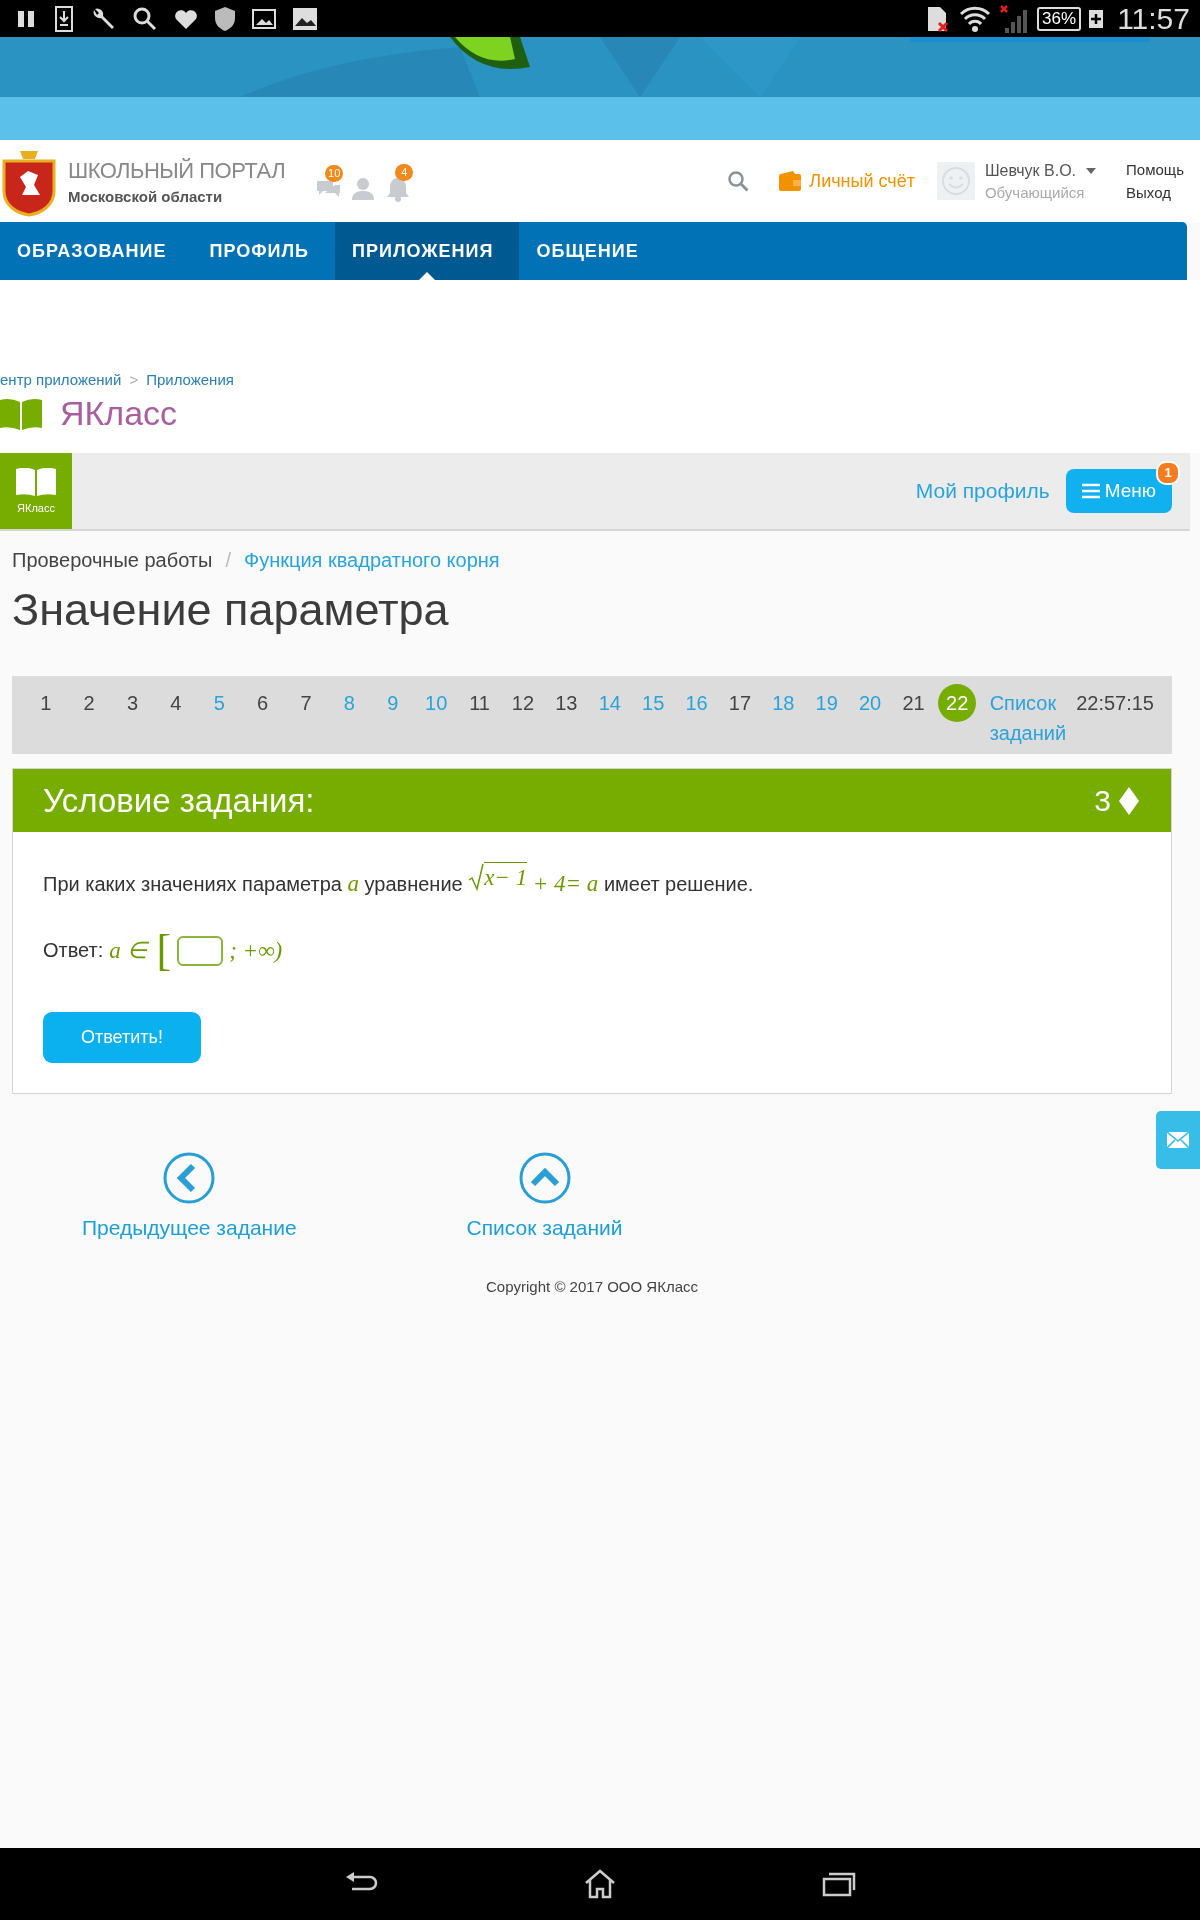 Image resolution: width=1200 pixels, height=1920 pixels. What do you see at coordinates (427, 251) in the screenshot?
I see `nav-tab: ПРИЛОЖЕНИЯ` at bounding box center [427, 251].